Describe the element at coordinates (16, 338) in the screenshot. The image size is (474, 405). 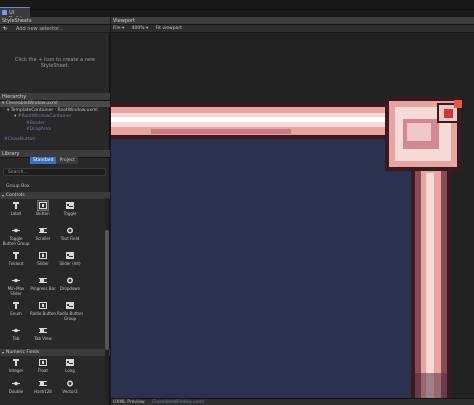
I see `library-item-label: Tab` at that location.